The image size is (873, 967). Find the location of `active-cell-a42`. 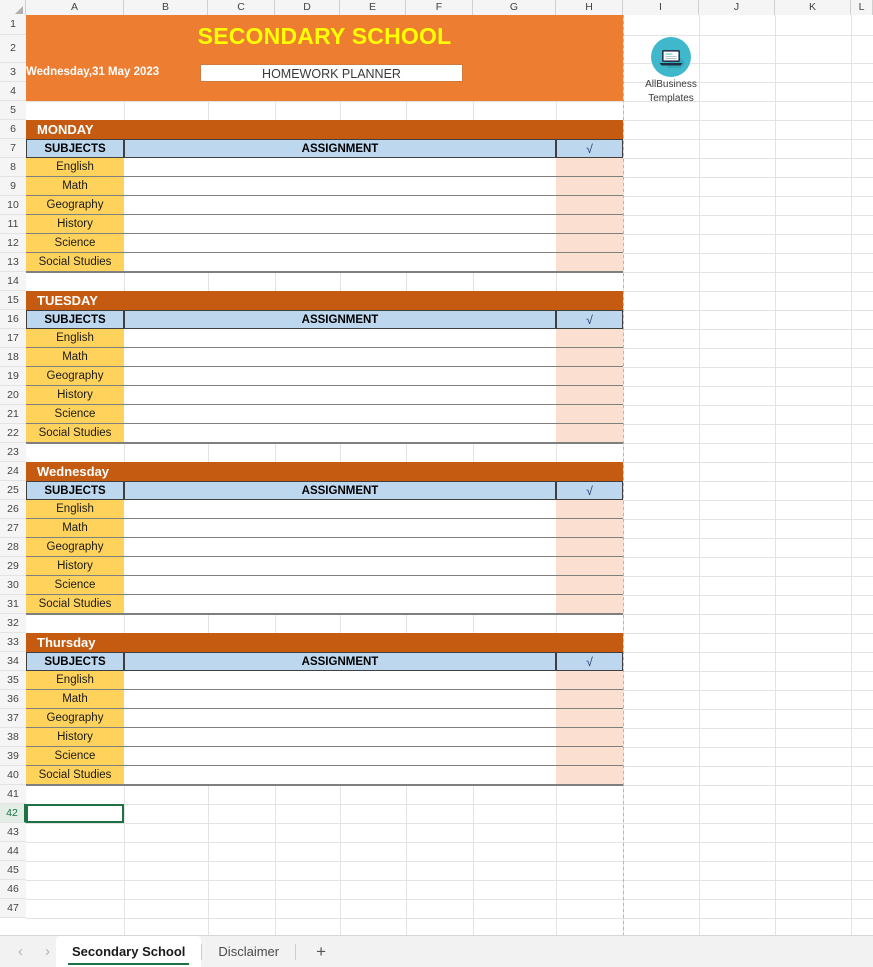

active-cell-a42 is located at coordinates (75, 813).